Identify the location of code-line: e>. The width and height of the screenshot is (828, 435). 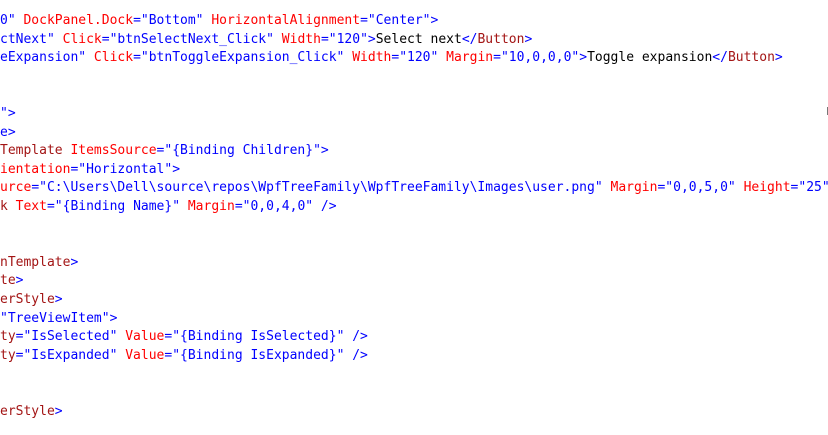
(8, 133).